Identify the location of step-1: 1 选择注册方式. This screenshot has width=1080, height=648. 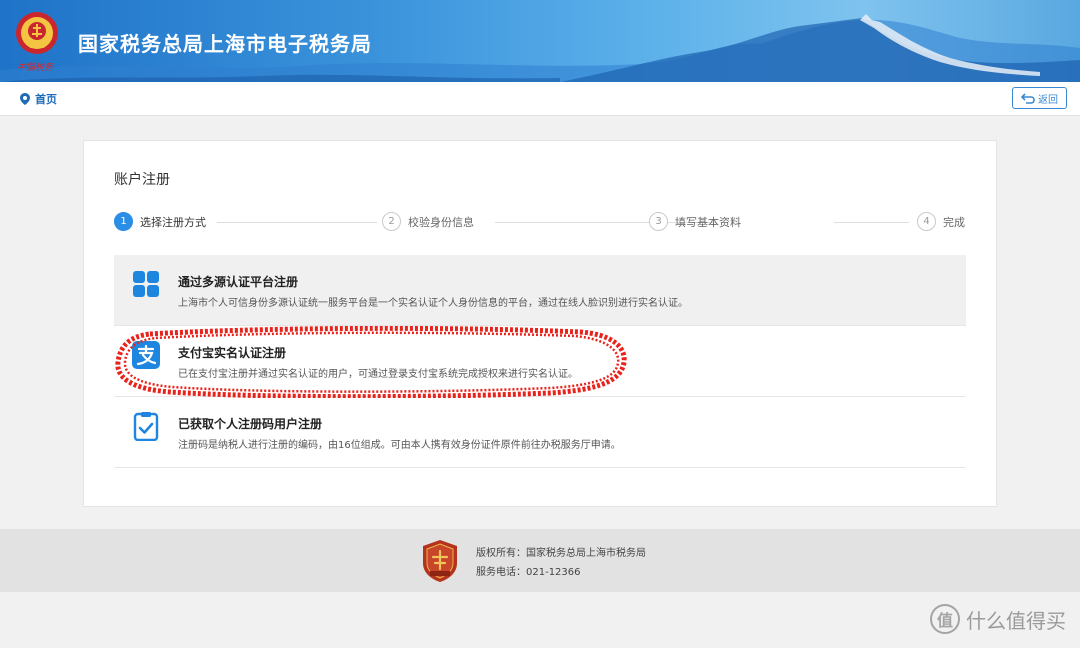
(160, 221).